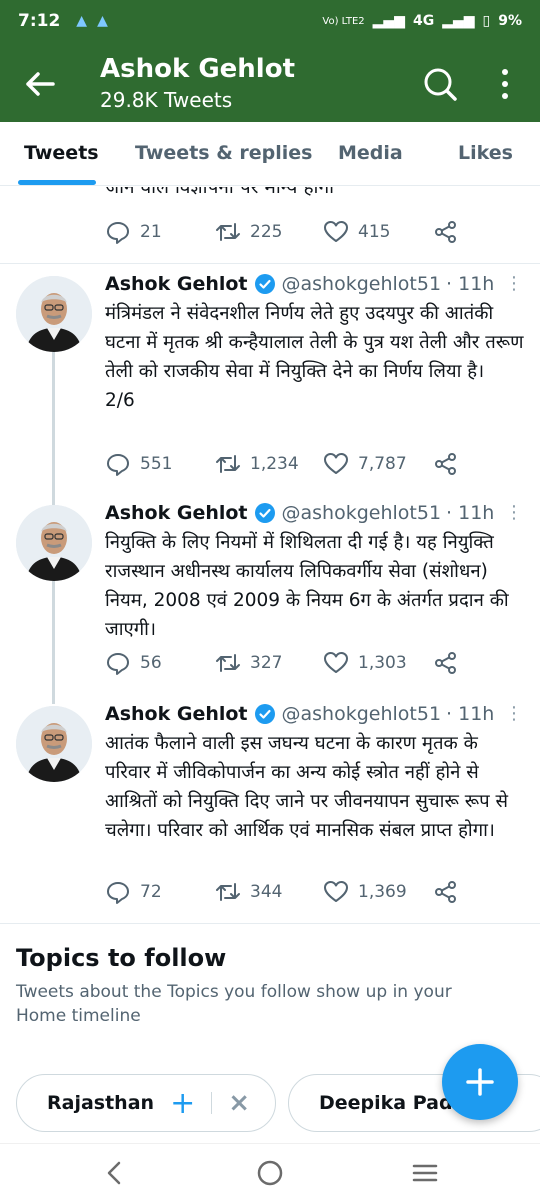 The image size is (540, 1200). I want to click on reply-count: 21, so click(151, 232).